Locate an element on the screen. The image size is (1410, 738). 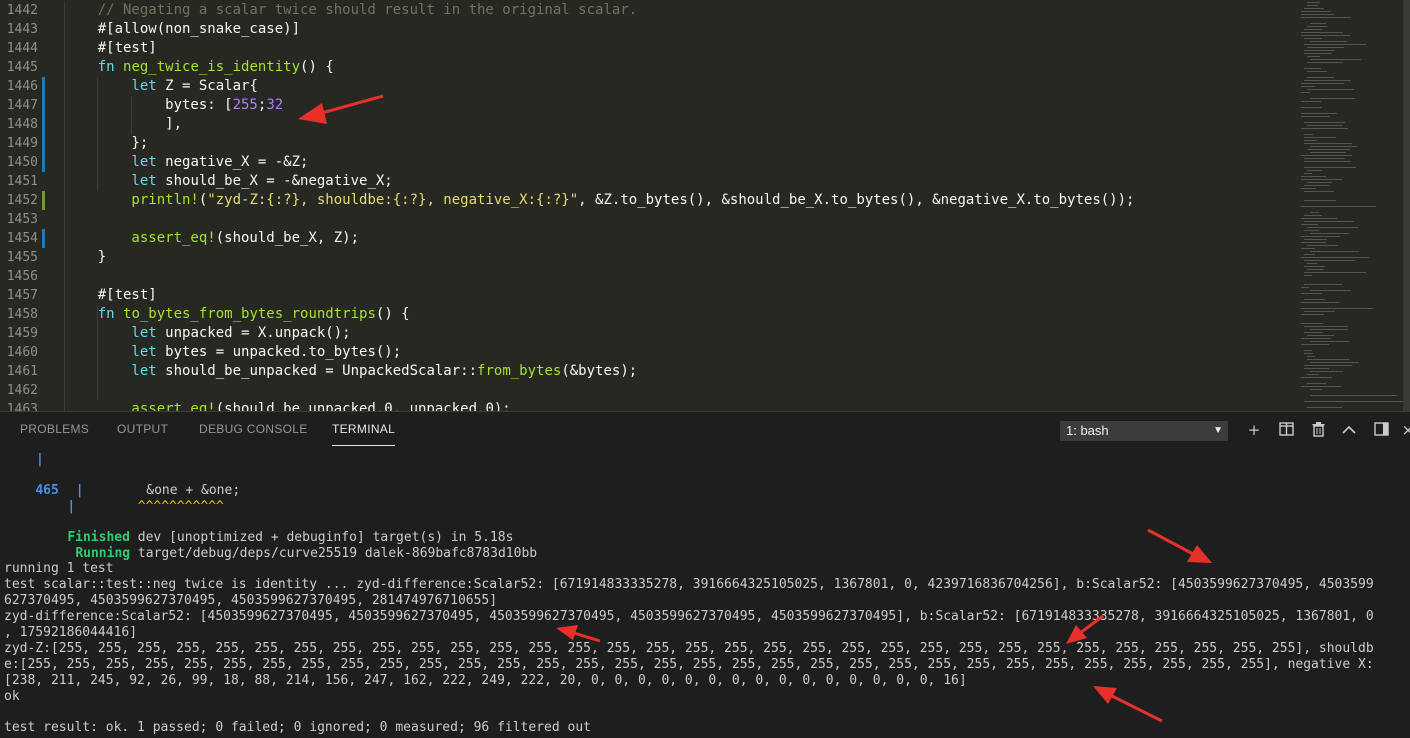
code-line: fn neg_twice_is_identity() { is located at coordinates (199, 67).